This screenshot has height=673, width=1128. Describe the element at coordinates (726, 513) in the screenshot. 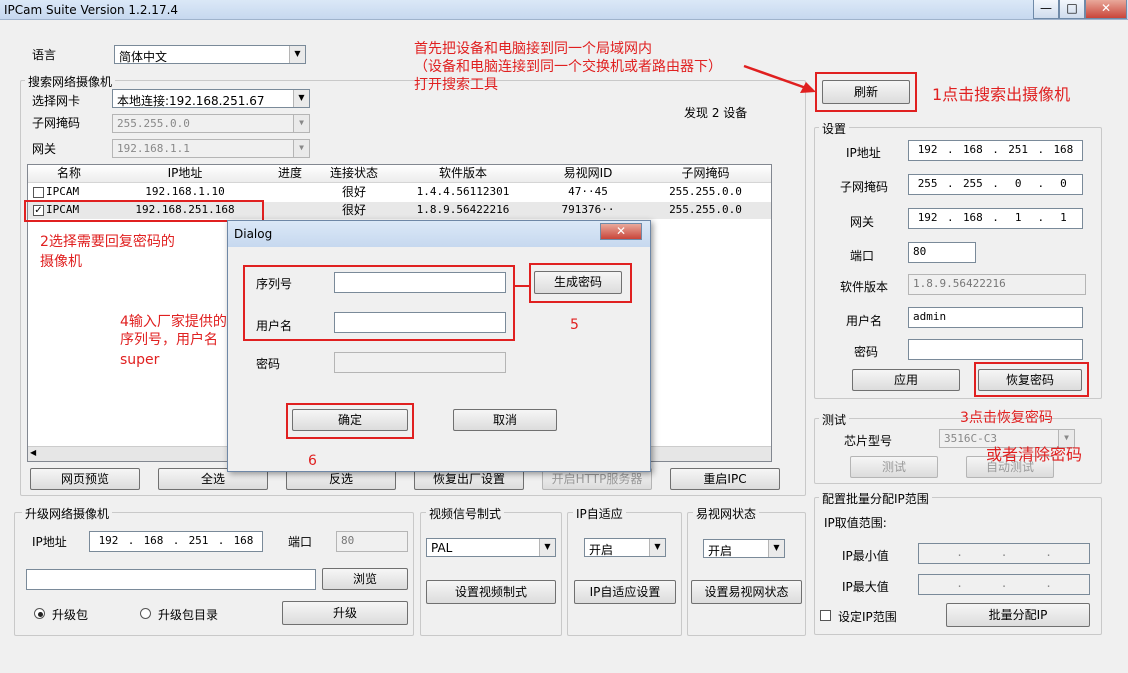

I see `yishi-group-label: 易视网状态` at that location.